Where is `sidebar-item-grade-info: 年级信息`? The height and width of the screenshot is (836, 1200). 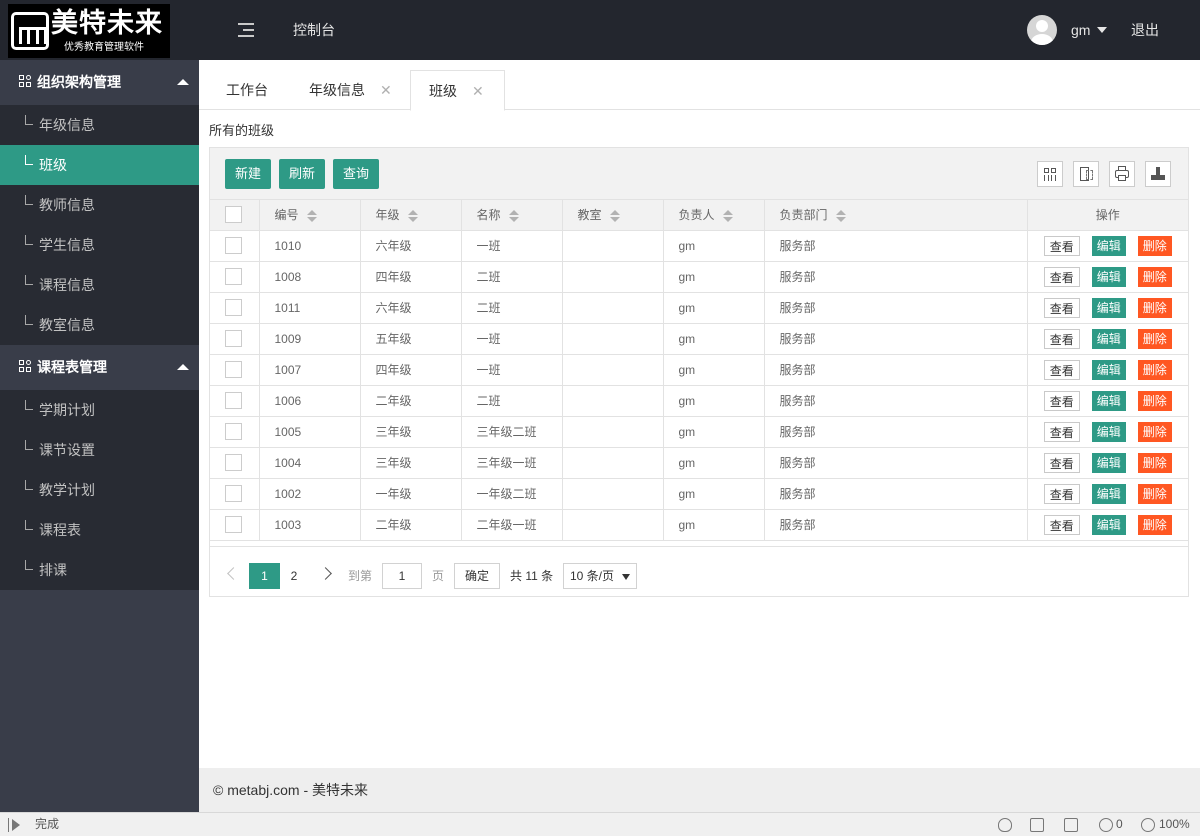
sidebar-item-grade-info: 年级信息 is located at coordinates (99, 125).